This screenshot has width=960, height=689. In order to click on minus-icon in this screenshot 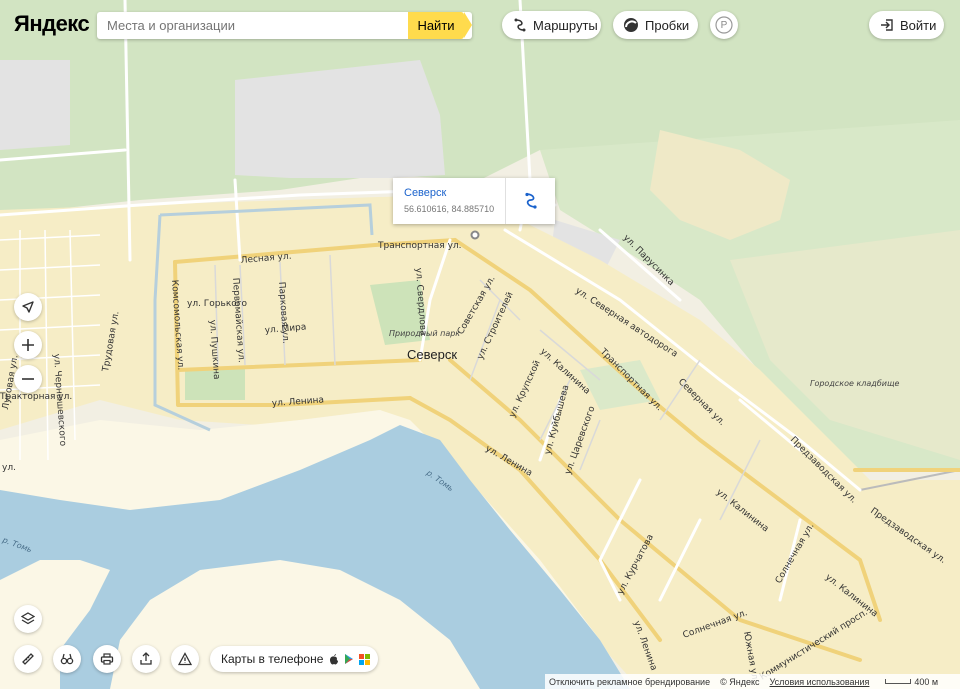, I will do `click(28, 379)`.